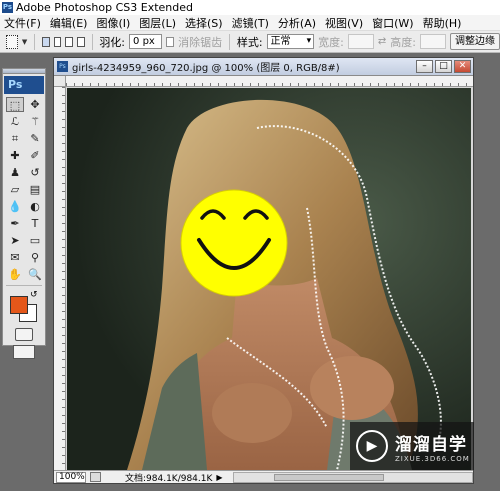 The width and height of the screenshot is (500, 491). Describe the element at coordinates (442, 23) in the screenshot. I see `menu-help: 帮助(H)` at that location.